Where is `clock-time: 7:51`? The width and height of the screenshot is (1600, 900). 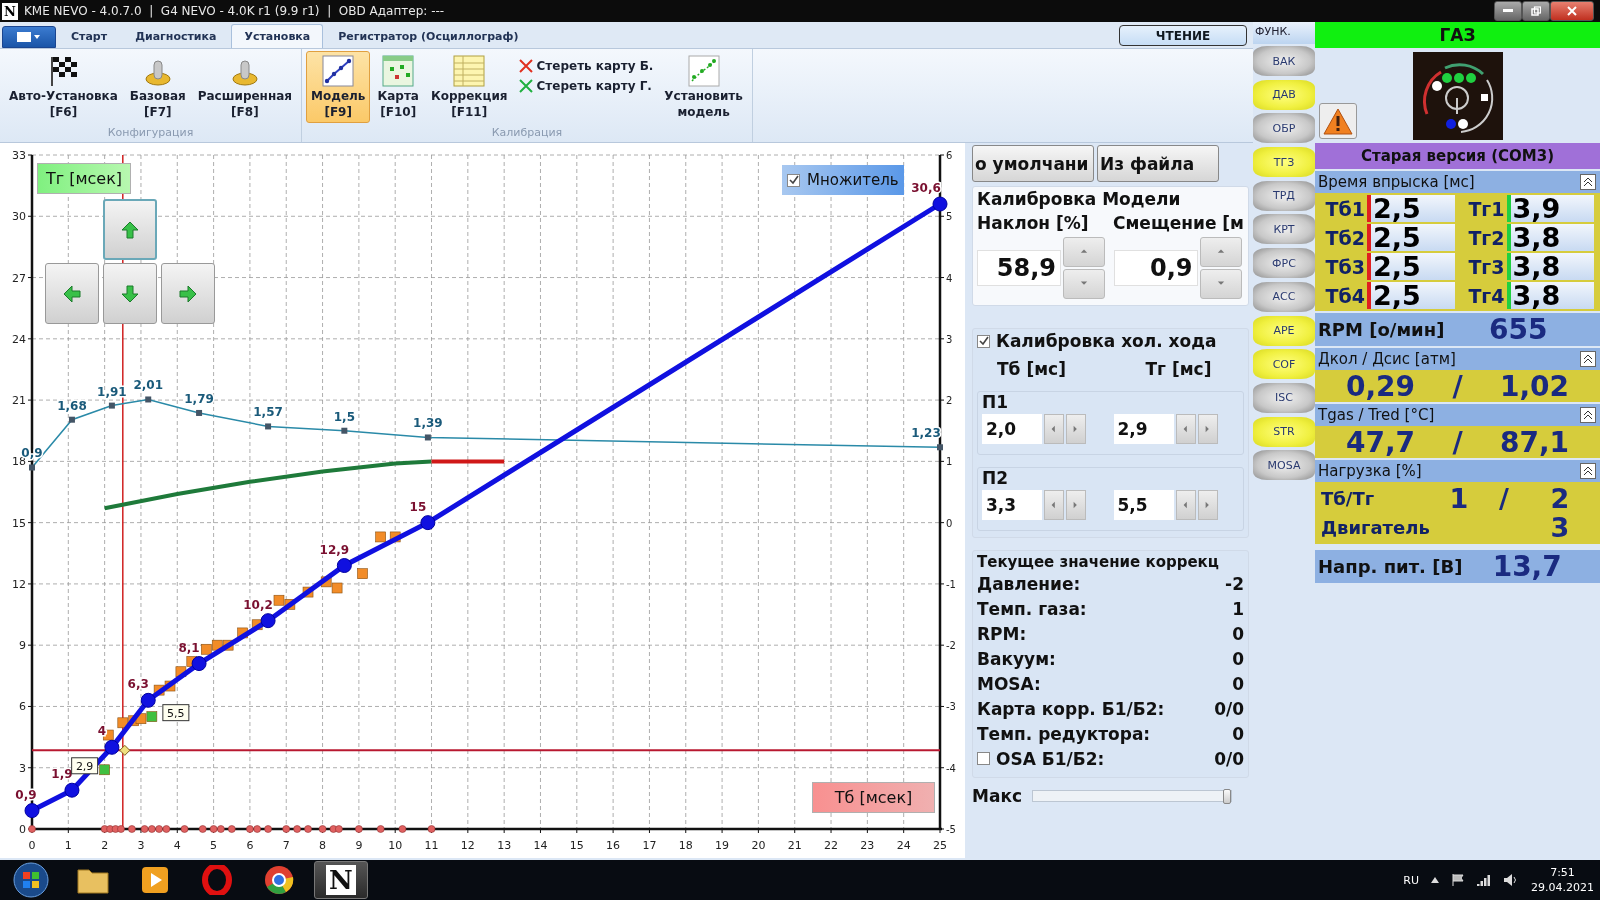 clock-time: 7:51 is located at coordinates (1562, 872).